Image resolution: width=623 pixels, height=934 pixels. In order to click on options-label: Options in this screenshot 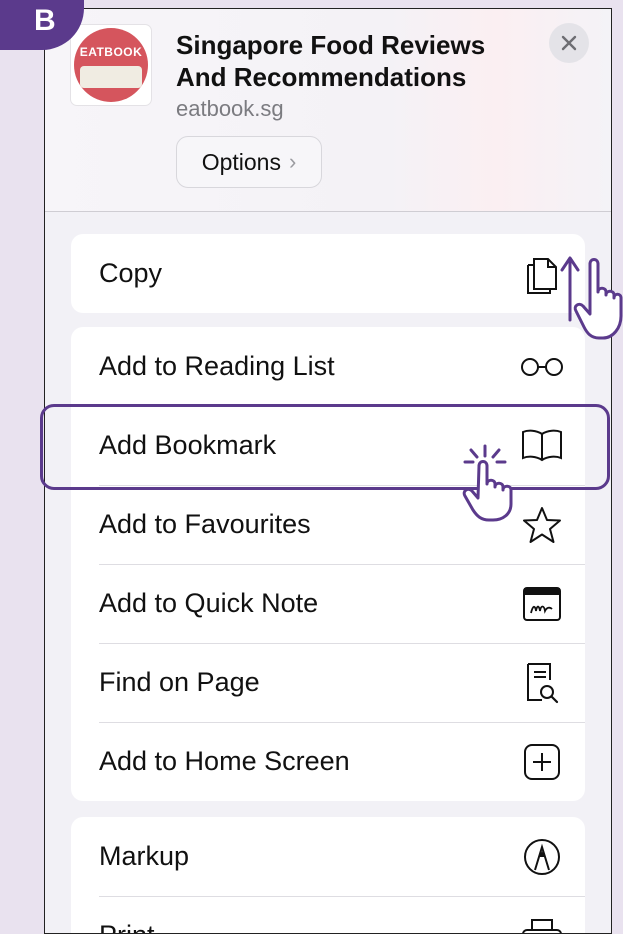, I will do `click(241, 161)`.